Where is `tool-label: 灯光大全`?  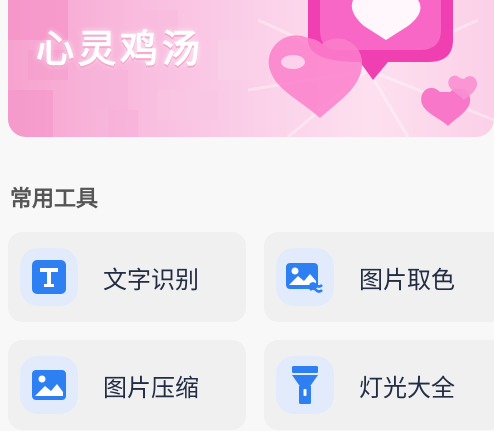
tool-label: 灯光大全 is located at coordinates (407, 388).